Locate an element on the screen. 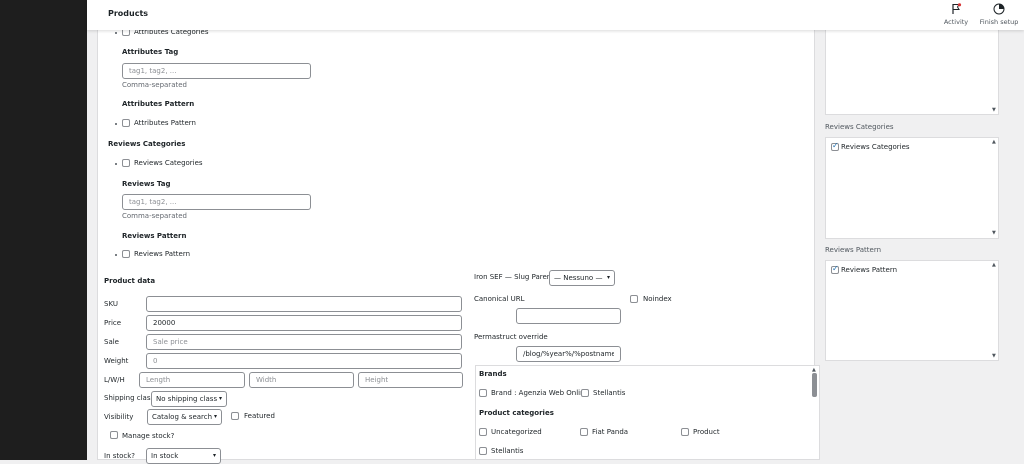 The image size is (1024, 464). reviews-tag-title: Reviews Tag is located at coordinates (146, 184).